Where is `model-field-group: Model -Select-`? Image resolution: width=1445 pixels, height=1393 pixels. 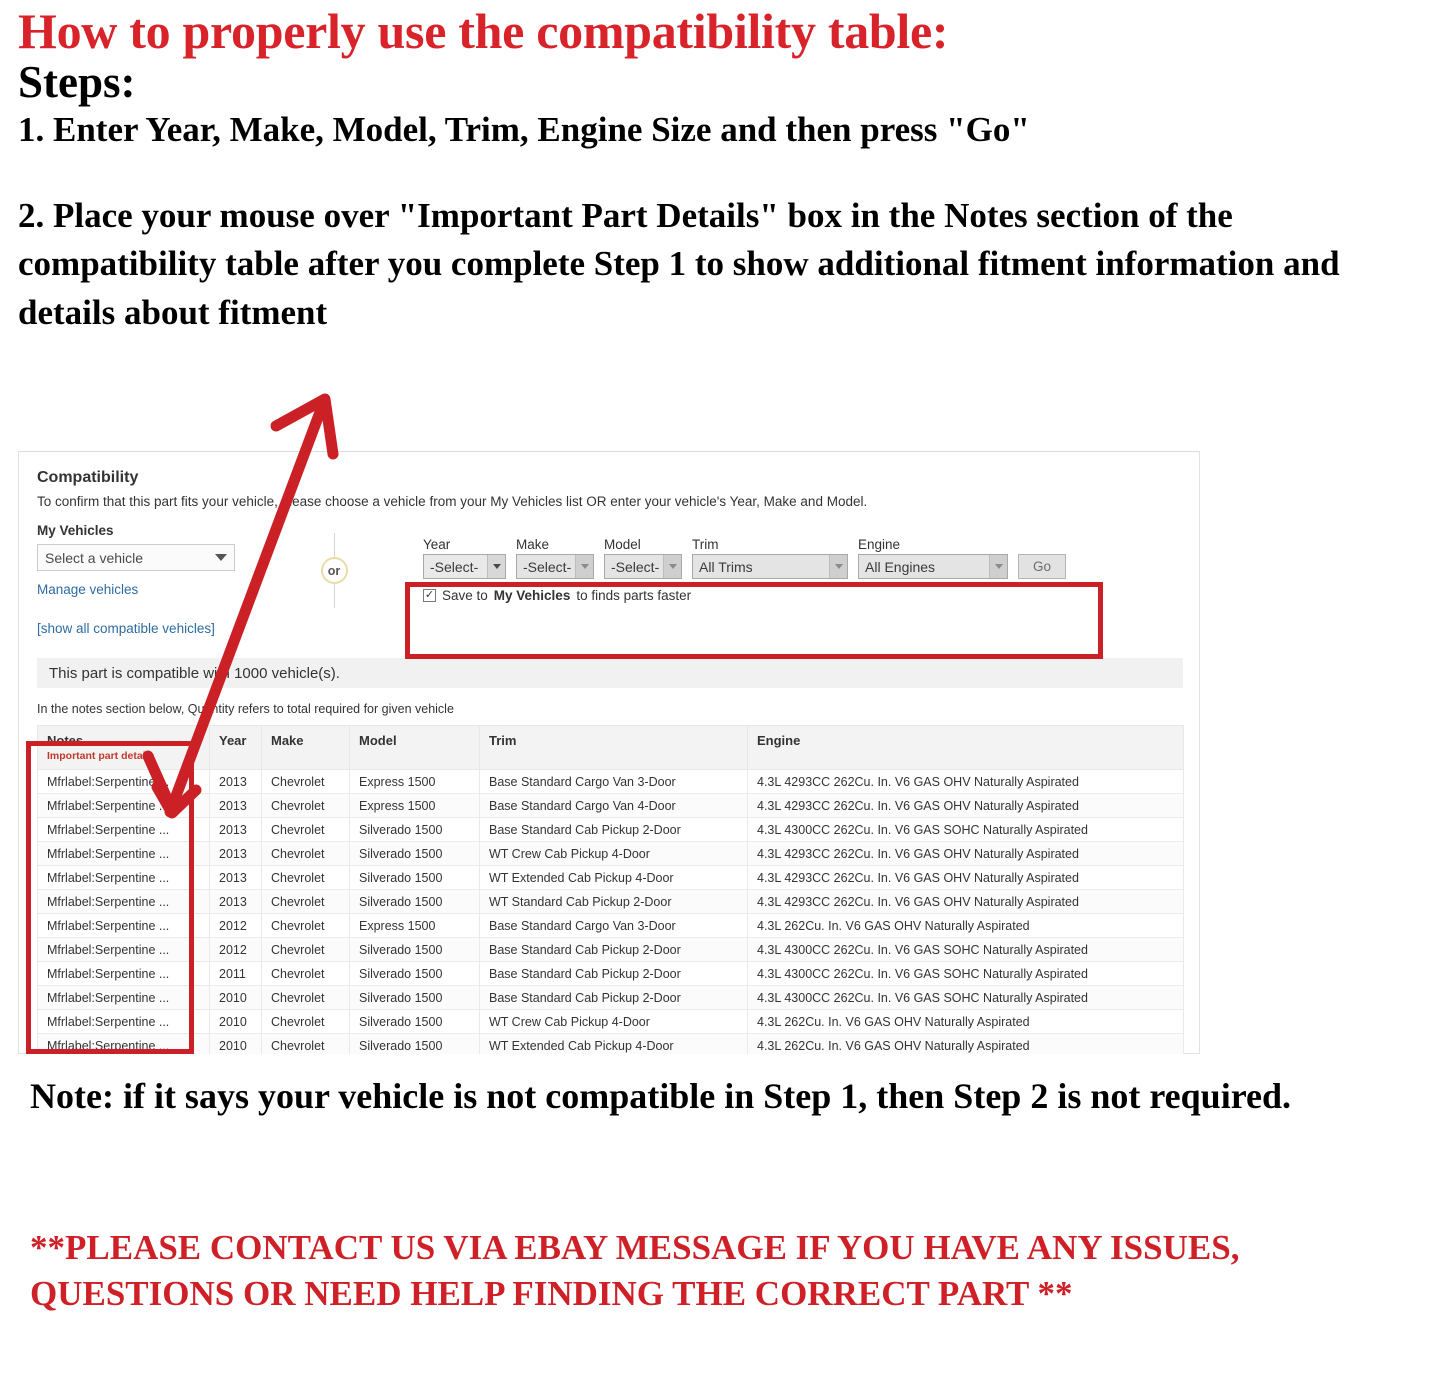 model-field-group: Model -Select- is located at coordinates (643, 558).